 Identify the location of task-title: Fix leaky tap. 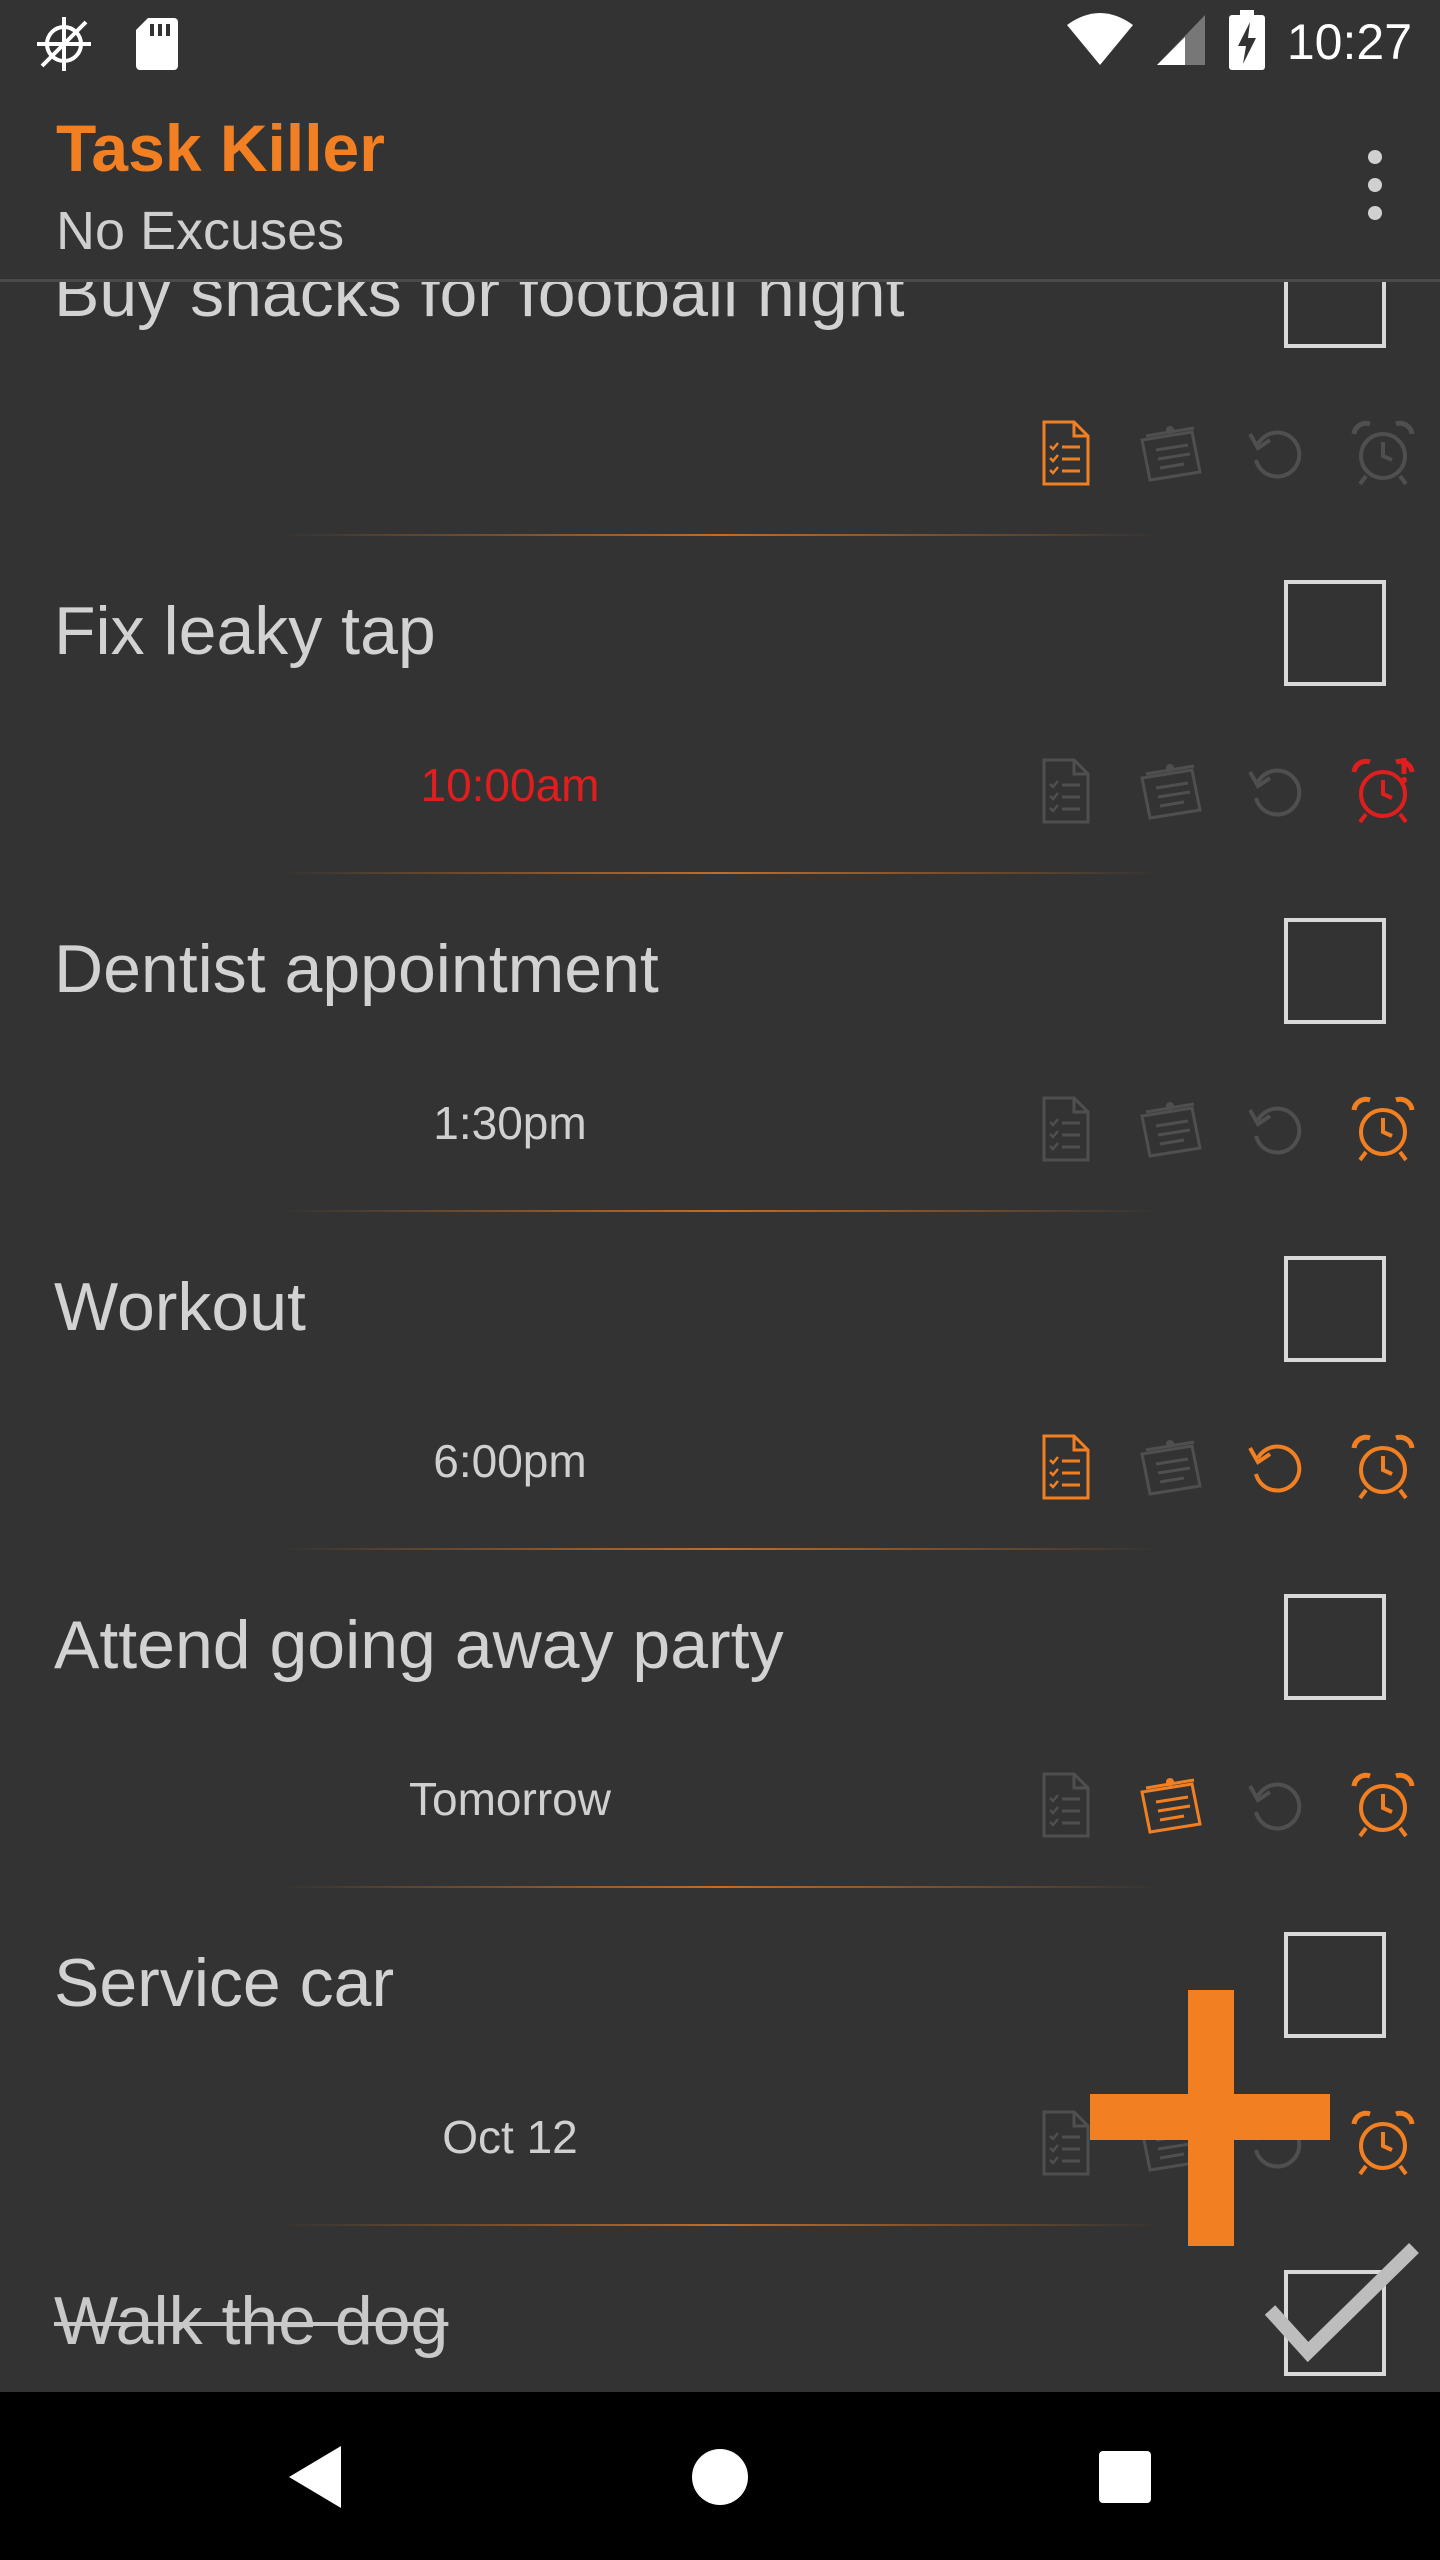
(245, 631).